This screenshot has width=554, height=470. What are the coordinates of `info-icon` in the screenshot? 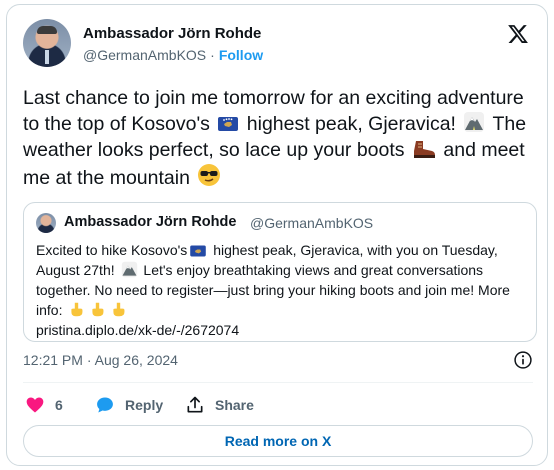 It's located at (523, 360).